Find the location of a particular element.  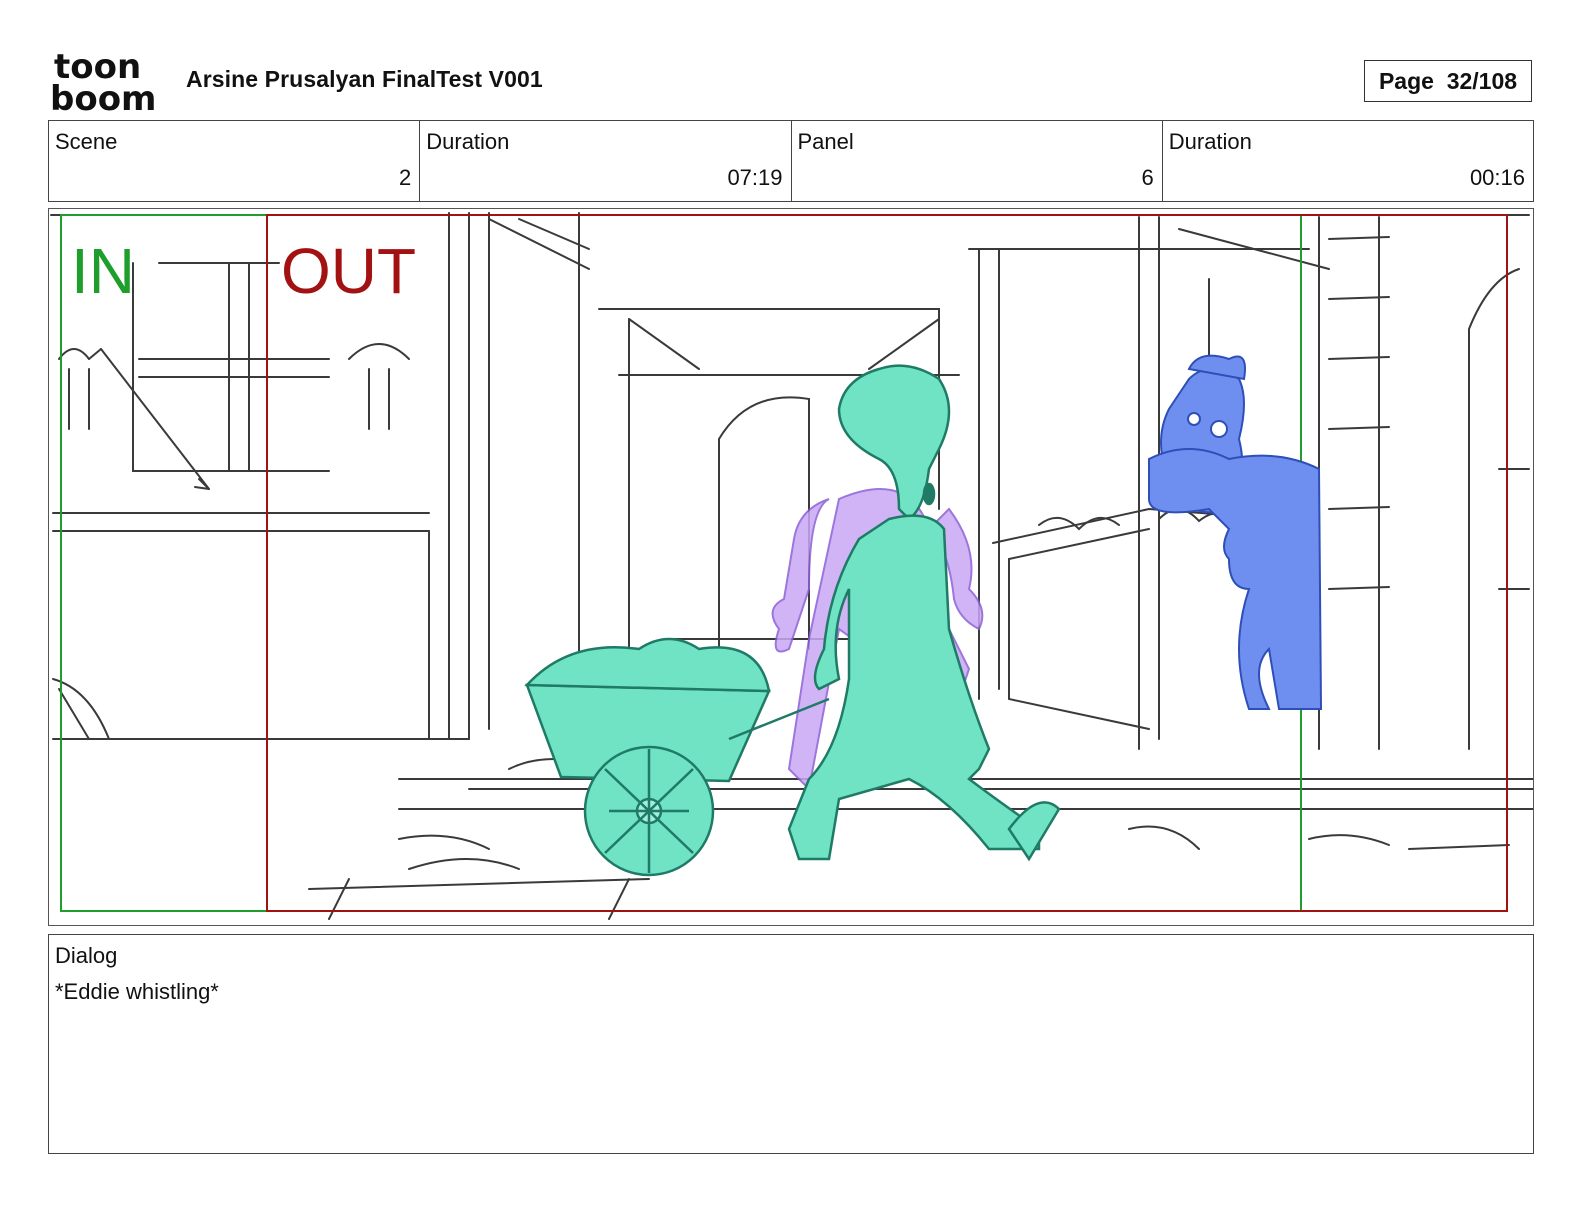

panel-duration-cell: Duration 00:16 is located at coordinates (1348, 161).